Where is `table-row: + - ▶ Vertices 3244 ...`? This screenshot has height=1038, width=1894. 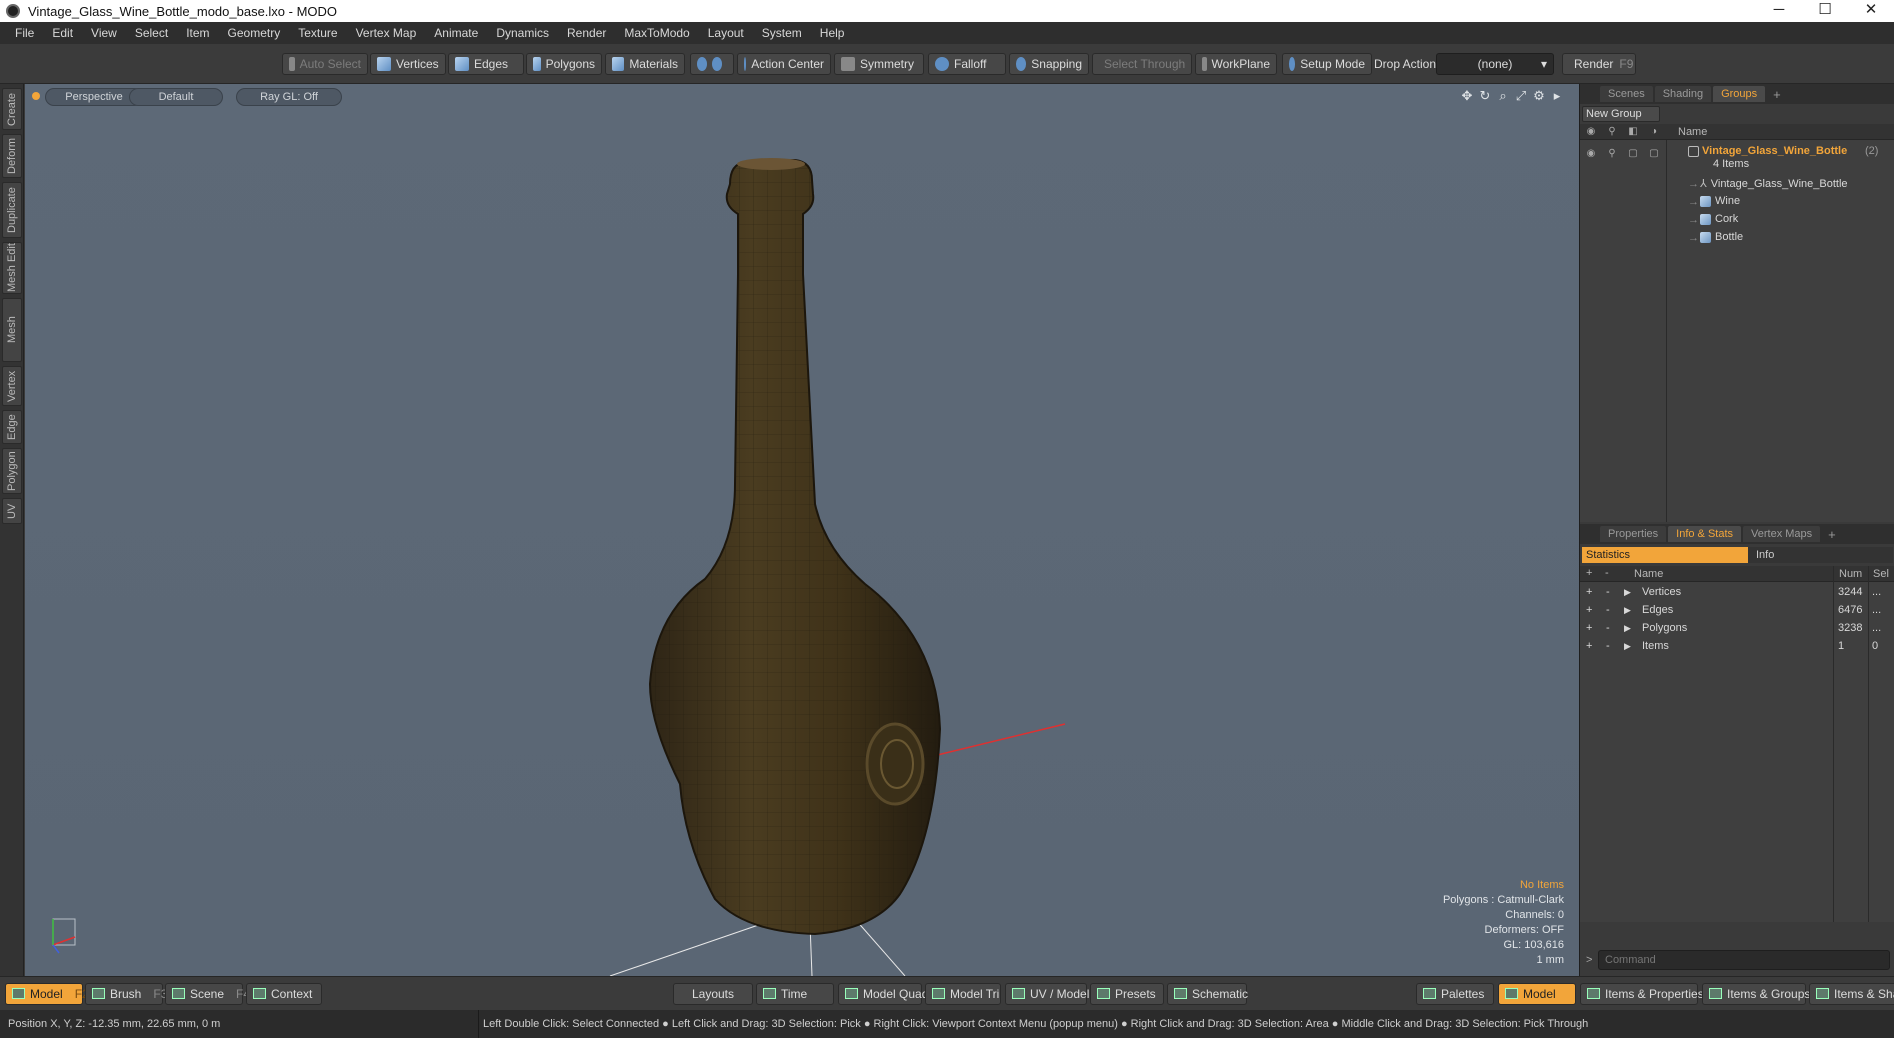 table-row: + - ▶ Vertices 3244 ... is located at coordinates (1737, 595).